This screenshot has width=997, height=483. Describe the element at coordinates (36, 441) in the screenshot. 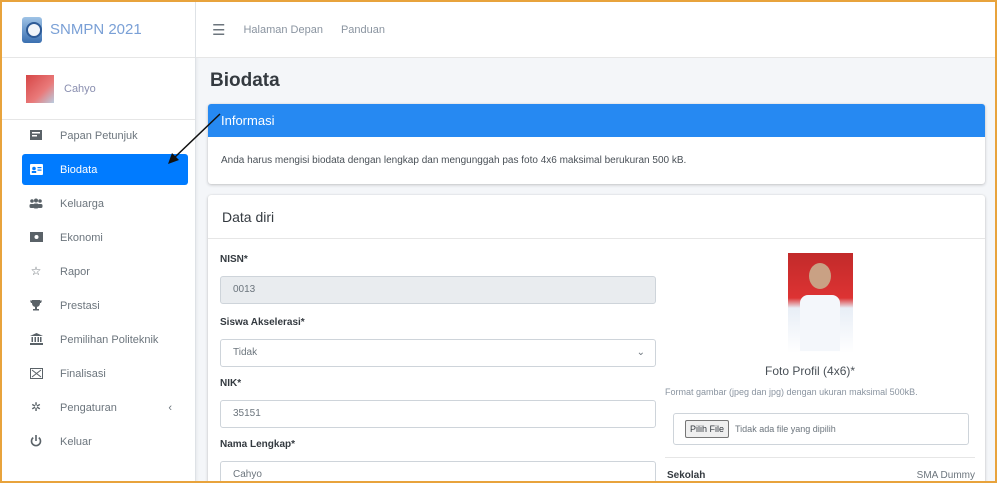

I see `power-icon` at that location.